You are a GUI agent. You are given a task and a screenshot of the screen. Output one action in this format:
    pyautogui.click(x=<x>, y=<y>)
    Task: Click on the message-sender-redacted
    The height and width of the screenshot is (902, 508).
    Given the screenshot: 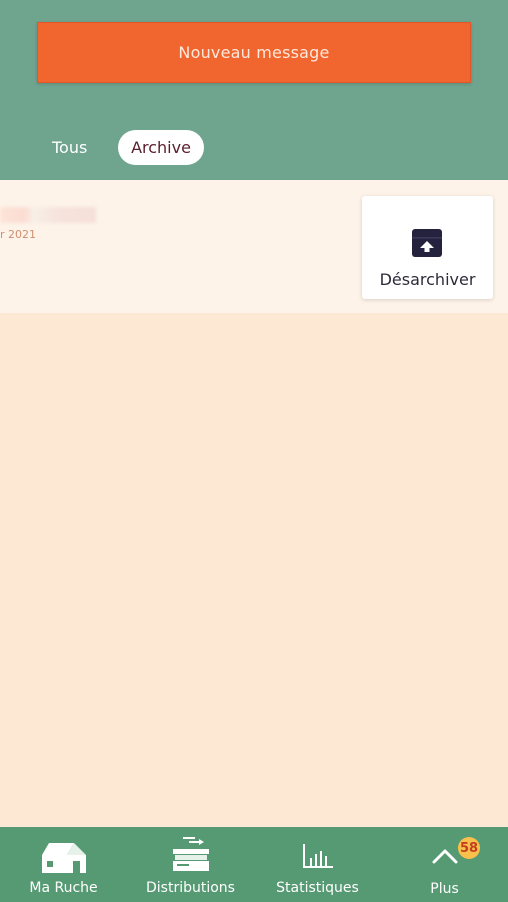 What is the action you would take?
    pyautogui.click(x=48, y=215)
    